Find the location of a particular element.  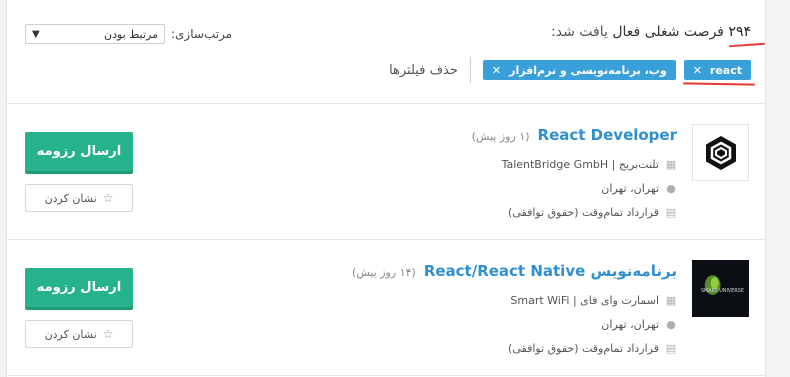

annotation-underline-filter is located at coordinates (719, 84).